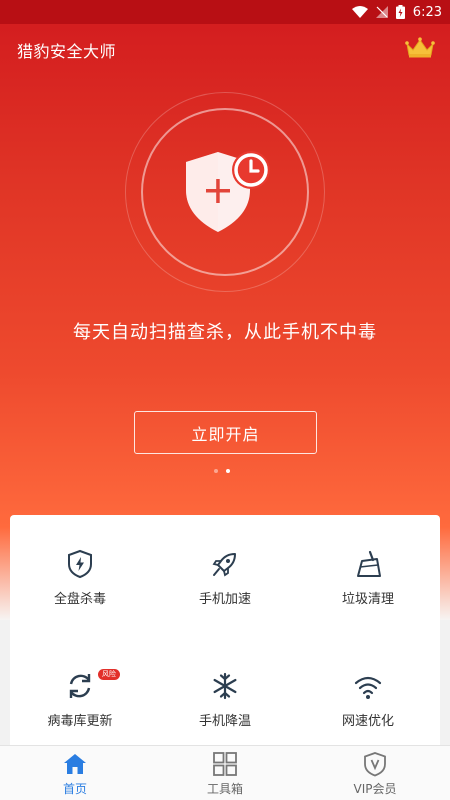 This screenshot has width=450, height=800. Describe the element at coordinates (381, 12) in the screenshot. I see `signal-off-icon` at that location.